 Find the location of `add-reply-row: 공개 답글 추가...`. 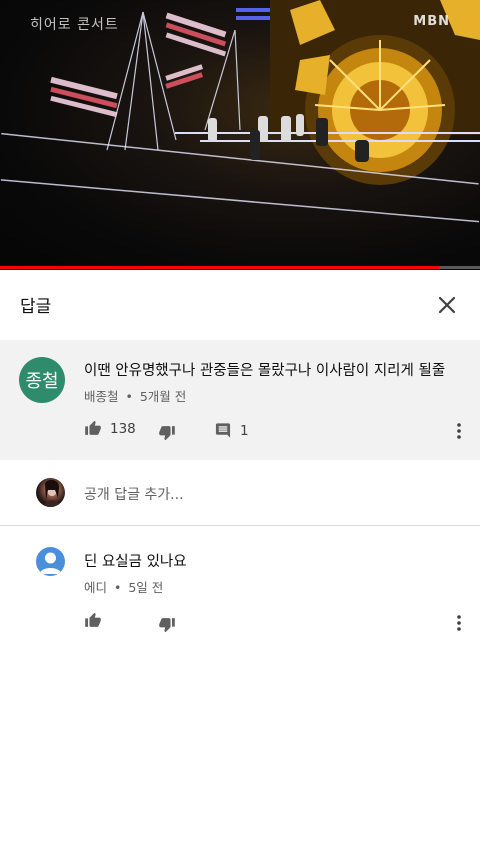

add-reply-row: 공개 답글 추가... is located at coordinates (240, 493).